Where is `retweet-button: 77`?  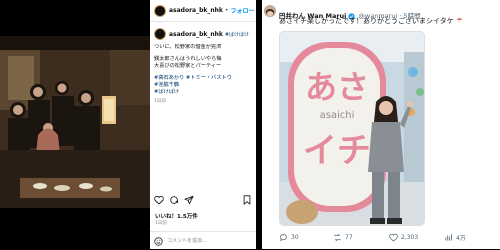 retweet-button: 77 is located at coordinates (343, 237).